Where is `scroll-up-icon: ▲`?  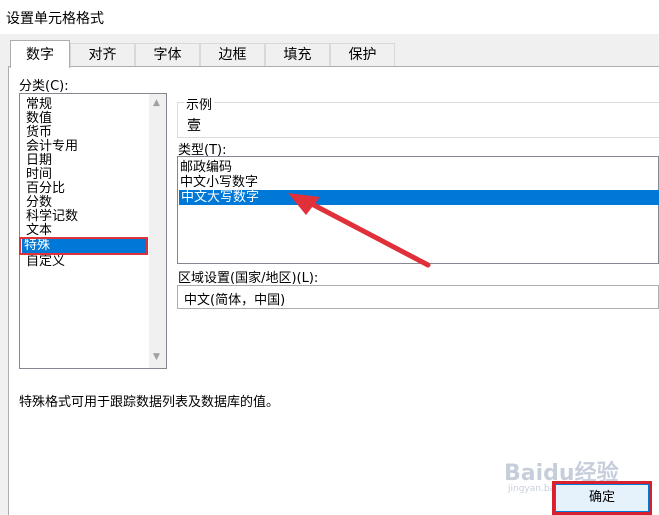
scroll-up-icon: ▲ is located at coordinates (156, 103).